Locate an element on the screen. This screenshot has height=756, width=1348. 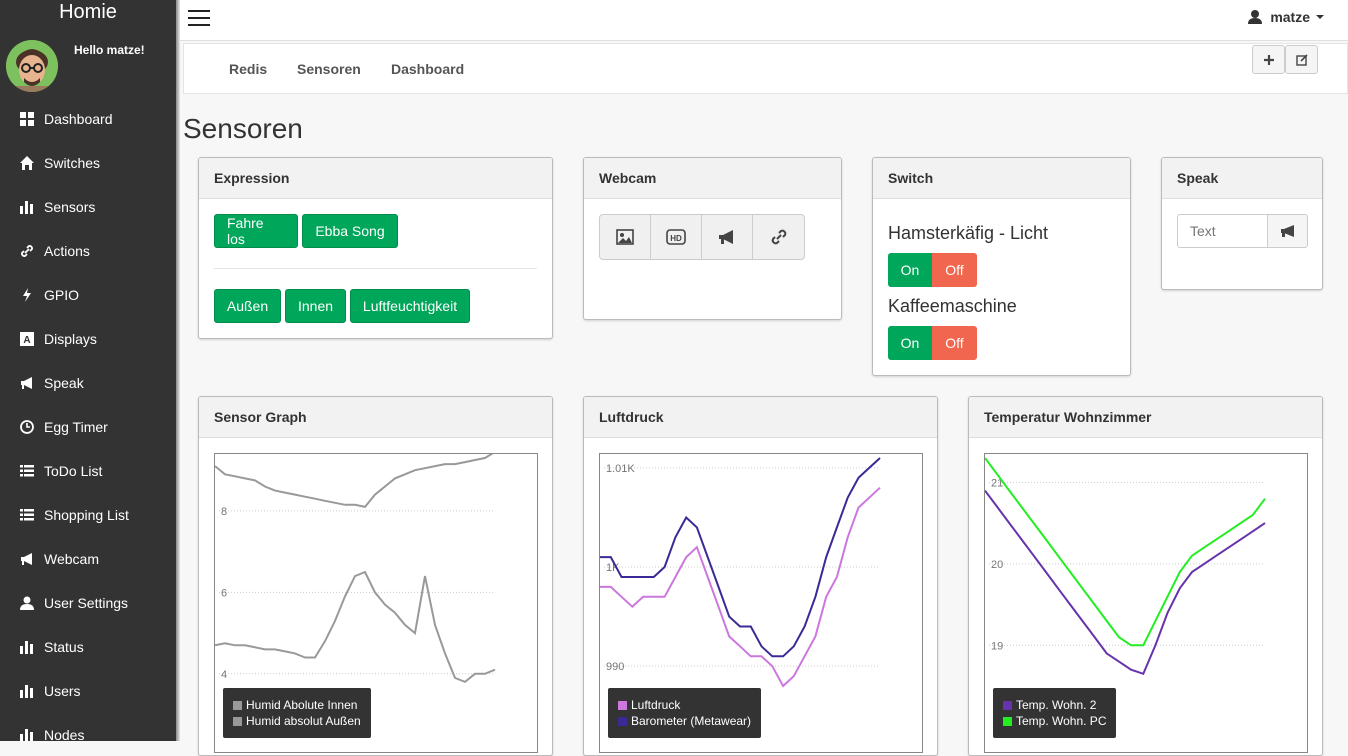
tab-sensoren: Sensoren is located at coordinates (329, 69).